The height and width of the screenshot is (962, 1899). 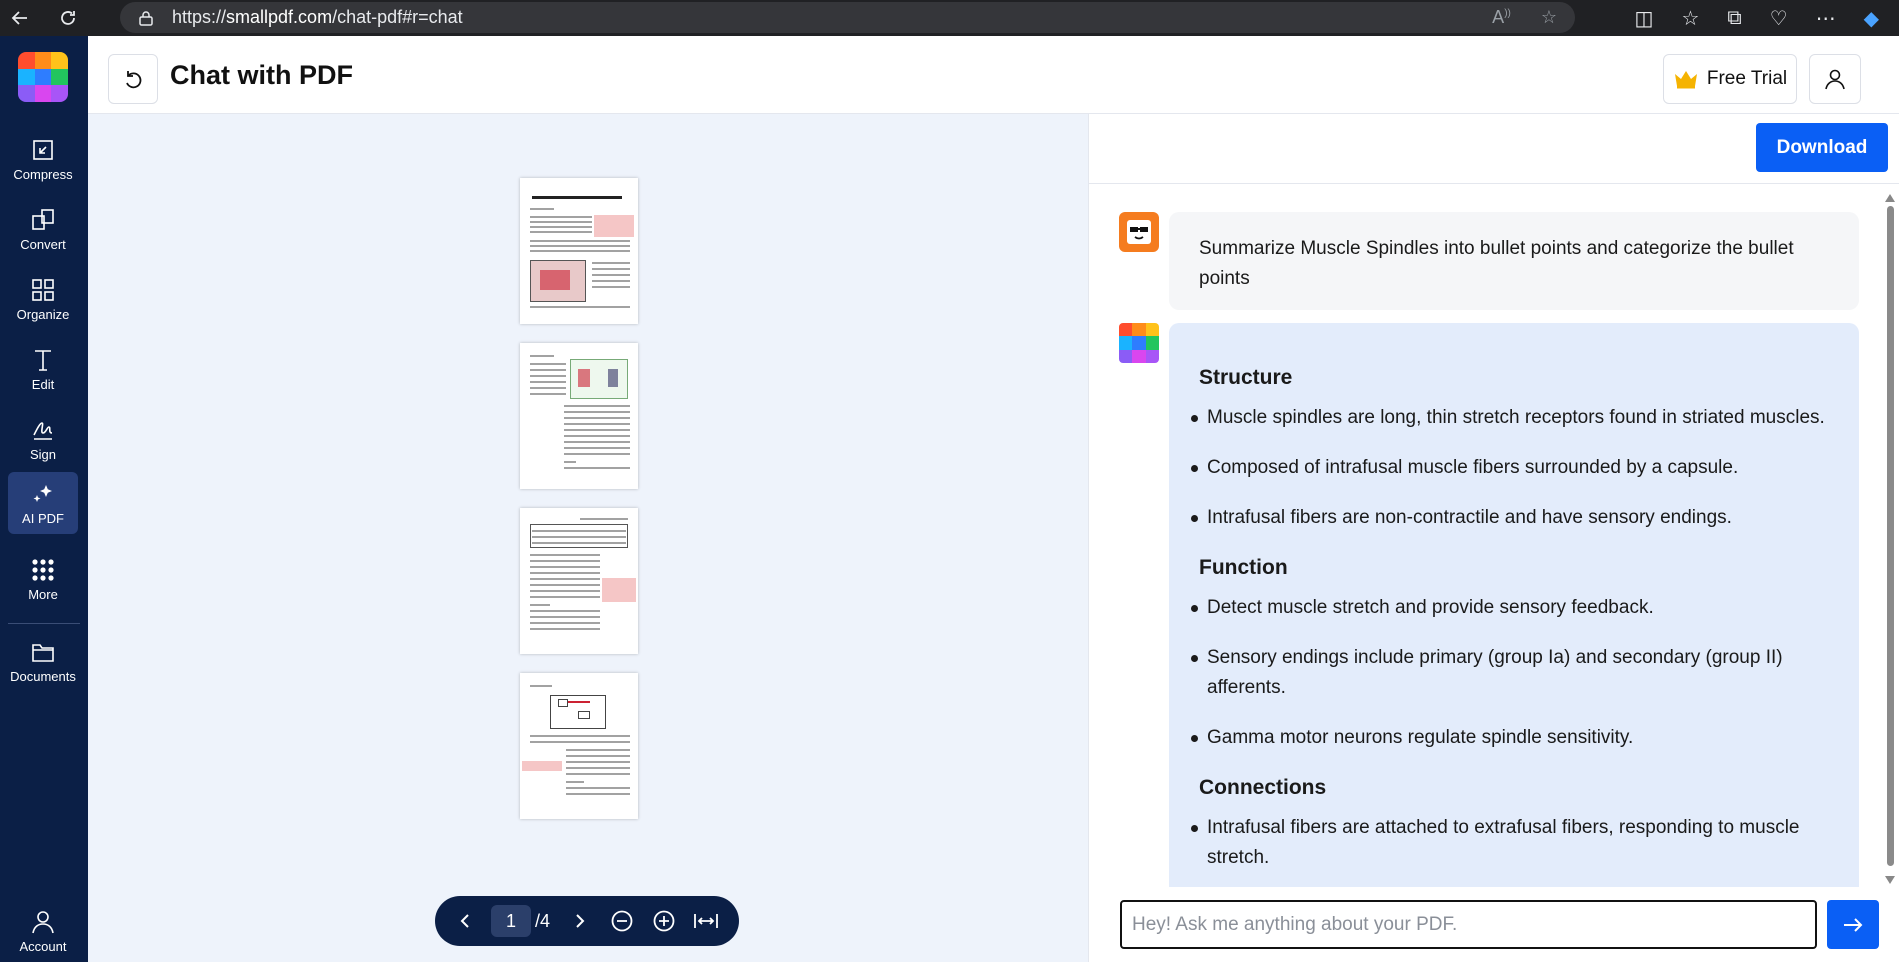 I want to click on favorite-star-icon: ☆, so click(x=1549, y=17).